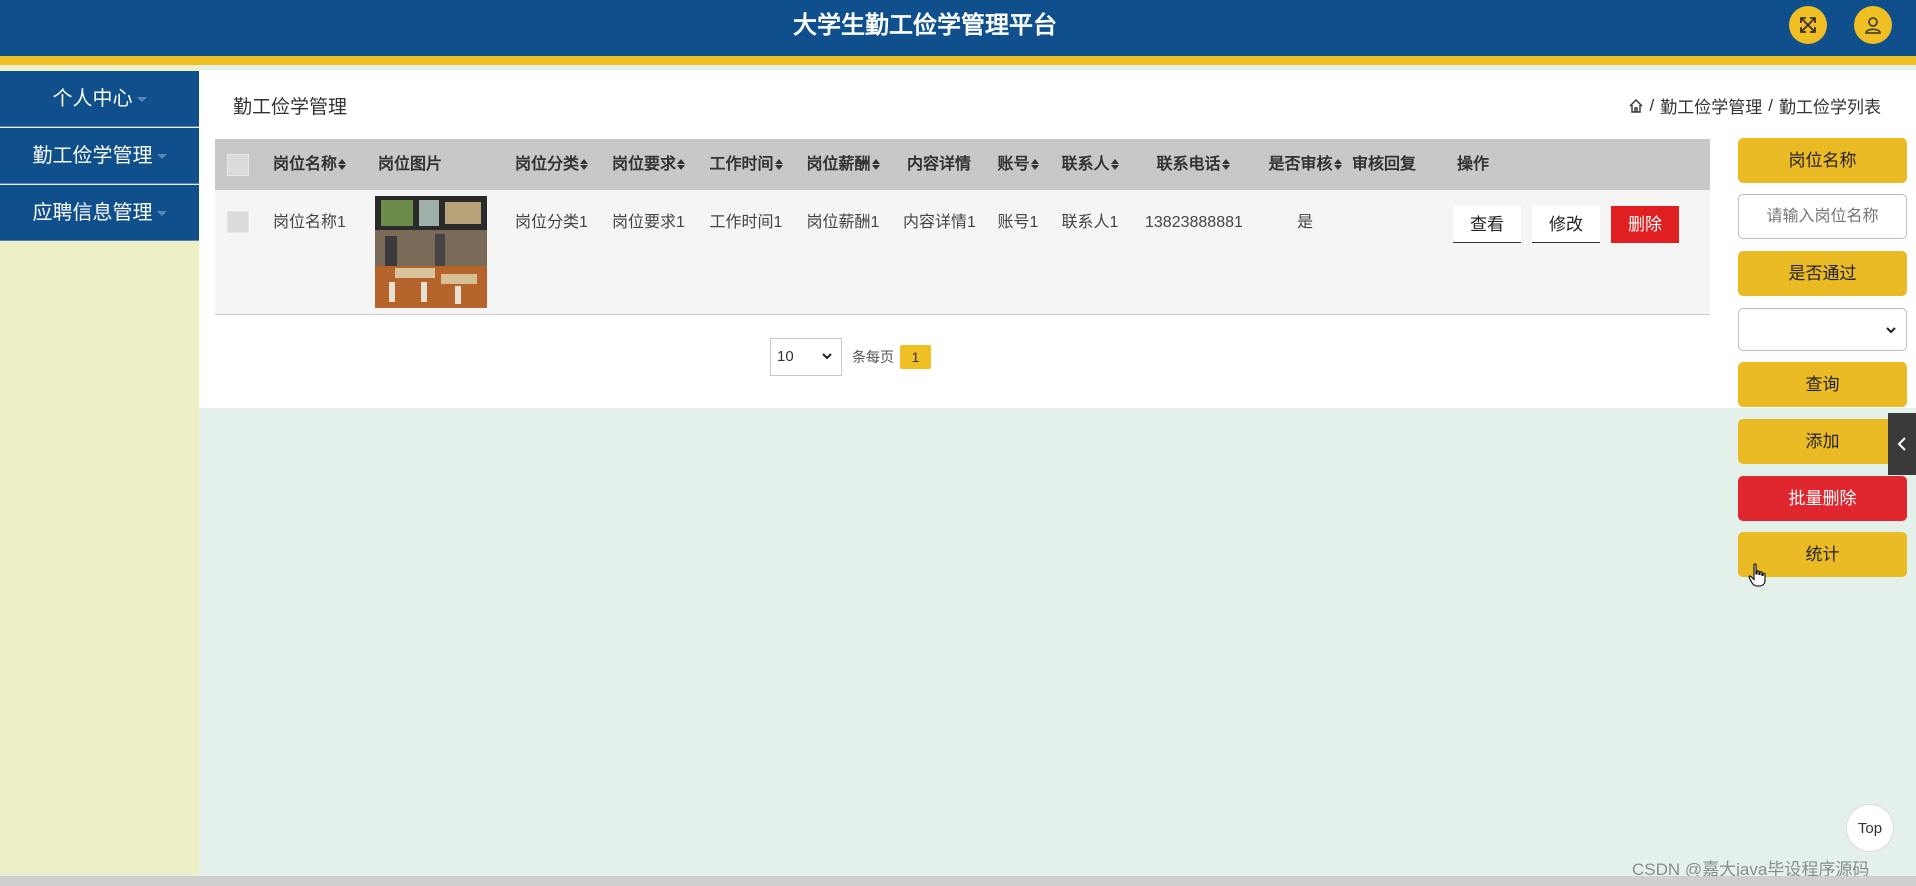  Describe the element at coordinates (92, 156) in the screenshot. I see `sidebar-item-label: 勤工俭学管理` at that location.